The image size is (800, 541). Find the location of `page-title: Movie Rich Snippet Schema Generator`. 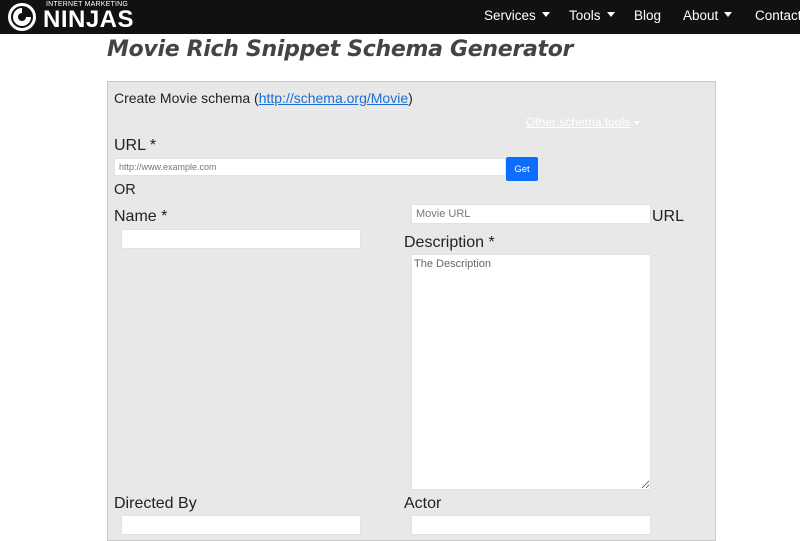

page-title: Movie Rich Snippet Schema Generator is located at coordinates (340, 49).